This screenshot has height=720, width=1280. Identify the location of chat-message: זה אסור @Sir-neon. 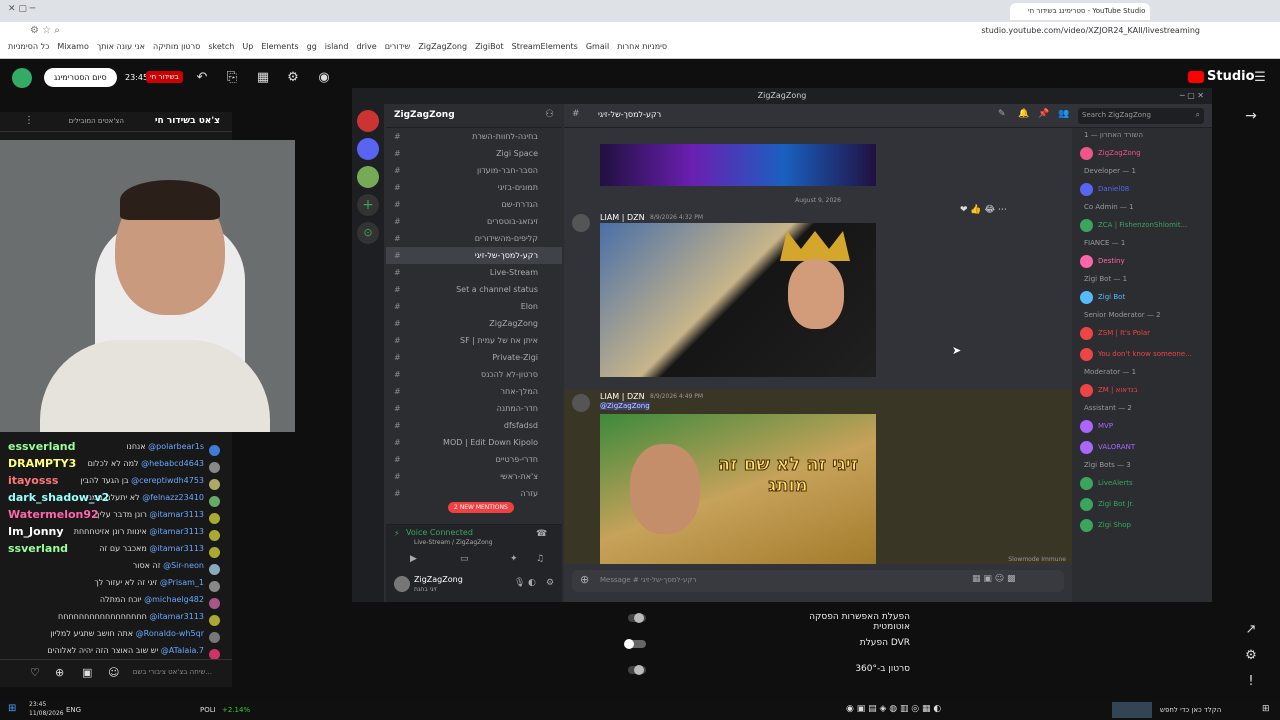
(116, 569).